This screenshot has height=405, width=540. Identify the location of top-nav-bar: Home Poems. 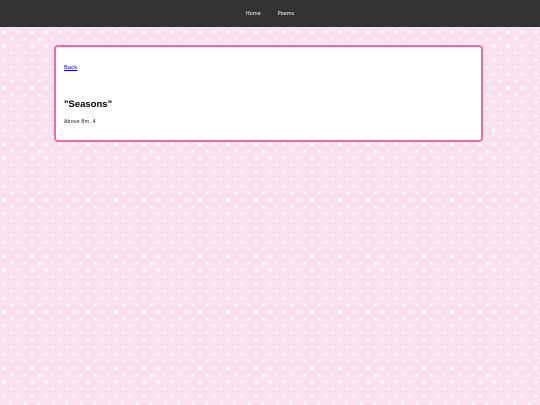
(270, 13).